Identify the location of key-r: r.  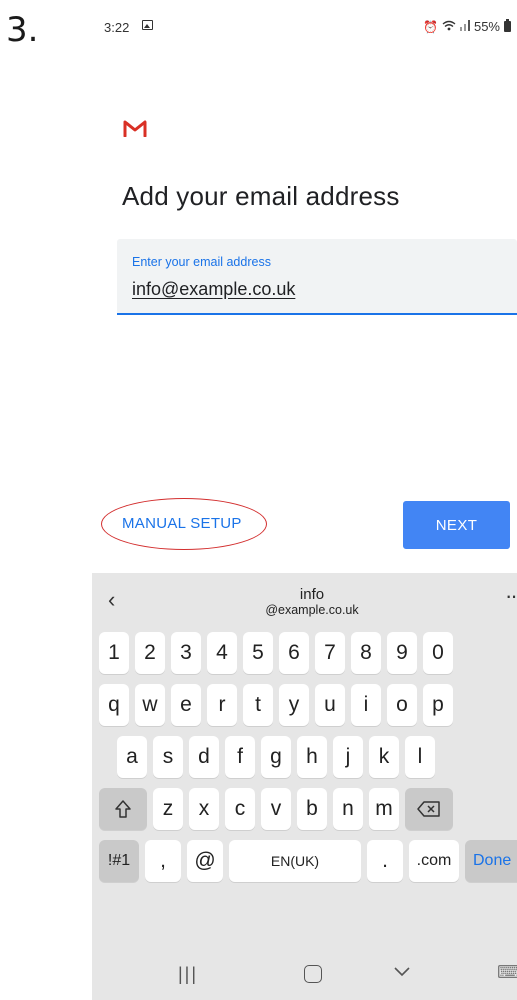
(222, 705).